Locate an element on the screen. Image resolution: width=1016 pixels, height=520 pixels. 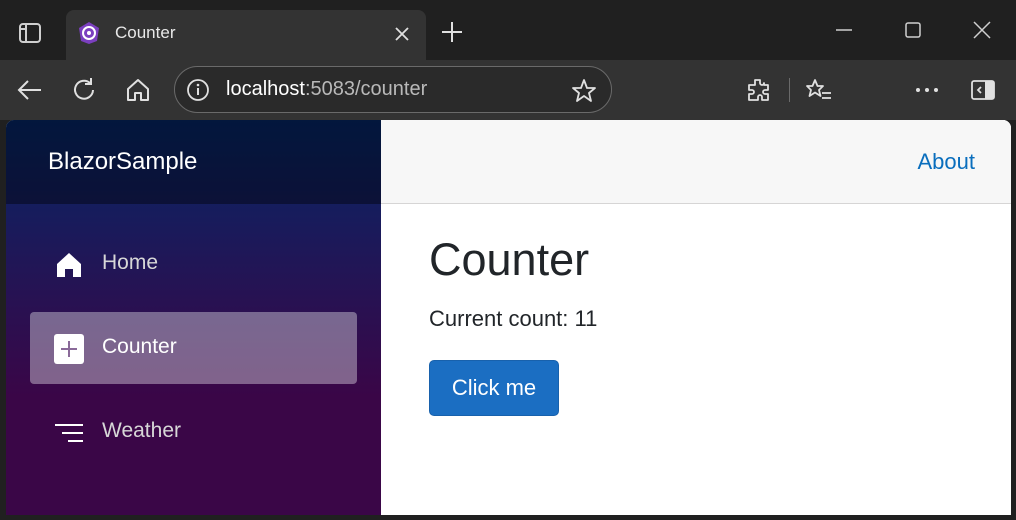
sidebar-icon is located at coordinates (983, 90).